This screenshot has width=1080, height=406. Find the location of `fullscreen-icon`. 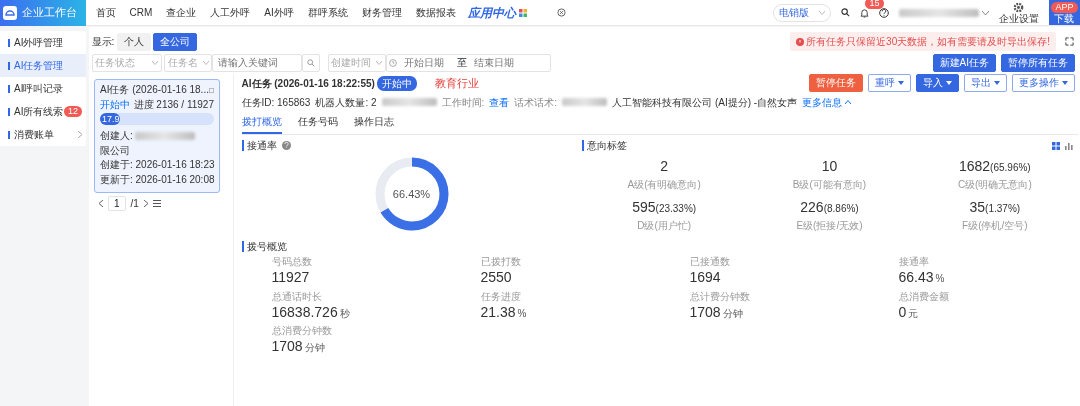

fullscreen-icon is located at coordinates (1069, 41).